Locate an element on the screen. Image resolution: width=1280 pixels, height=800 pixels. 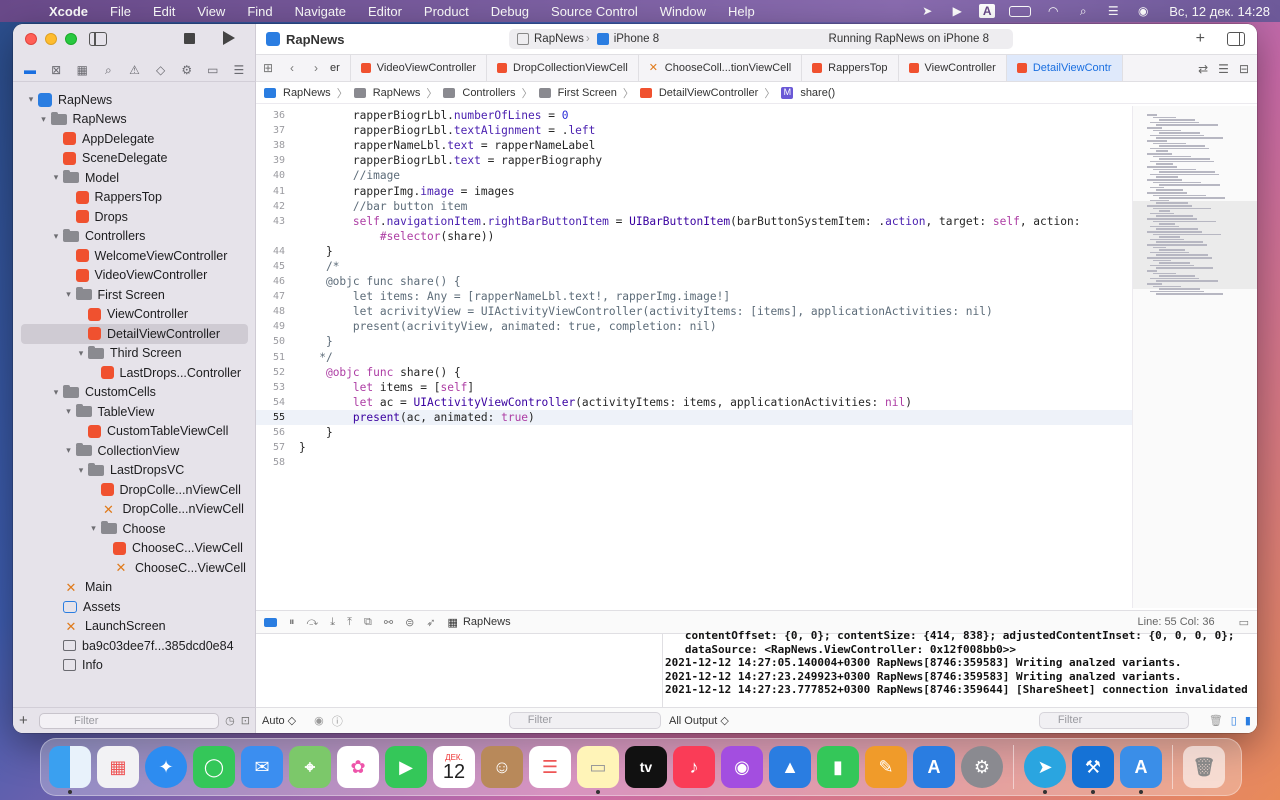
menu-editor: Editor is located at coordinates (385, 11).